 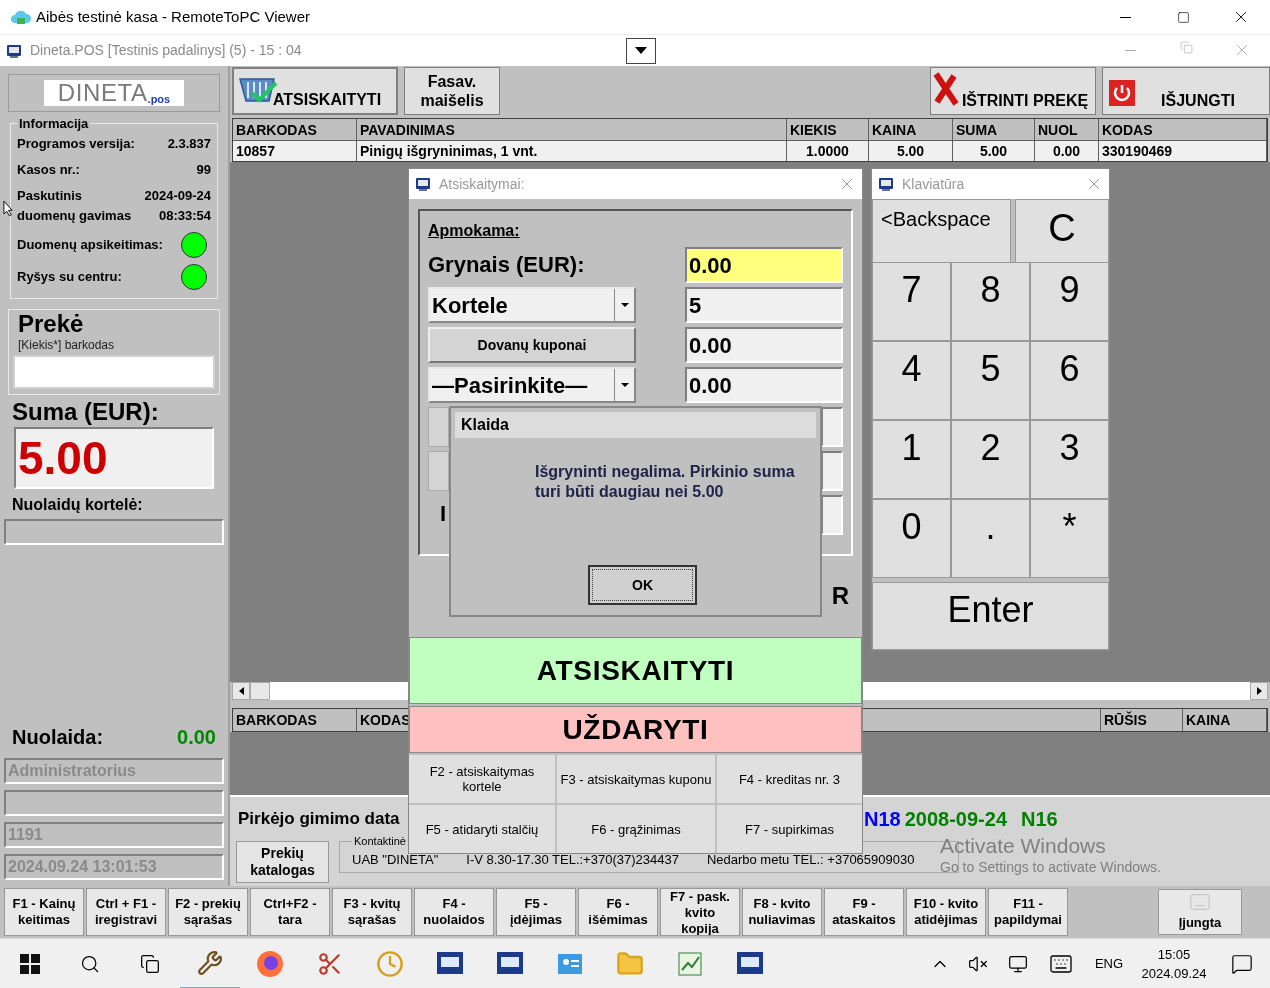 What do you see at coordinates (1050, 867) in the screenshot?
I see `activation-text: Go to Settings to activate Windows.` at bounding box center [1050, 867].